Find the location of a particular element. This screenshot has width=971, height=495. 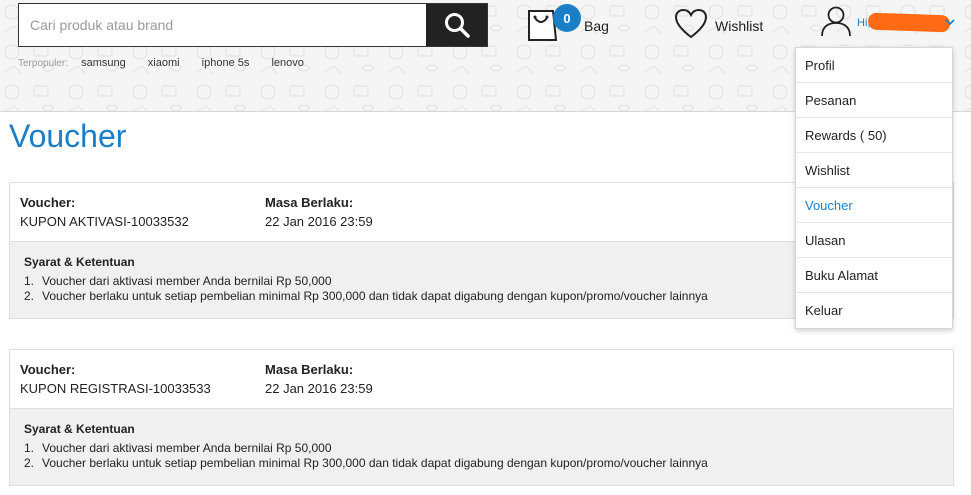

heart-icon is located at coordinates (691, 23).